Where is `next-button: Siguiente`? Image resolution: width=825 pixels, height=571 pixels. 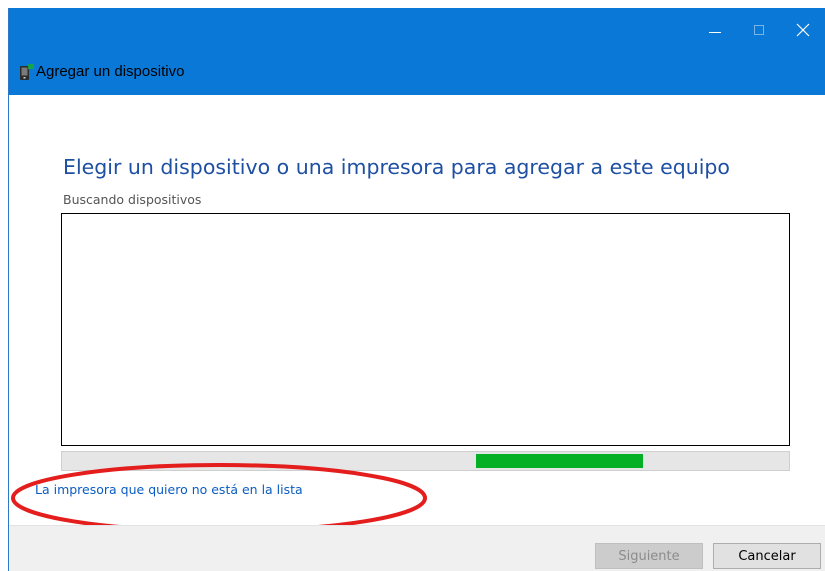 next-button: Siguiente is located at coordinates (649, 556).